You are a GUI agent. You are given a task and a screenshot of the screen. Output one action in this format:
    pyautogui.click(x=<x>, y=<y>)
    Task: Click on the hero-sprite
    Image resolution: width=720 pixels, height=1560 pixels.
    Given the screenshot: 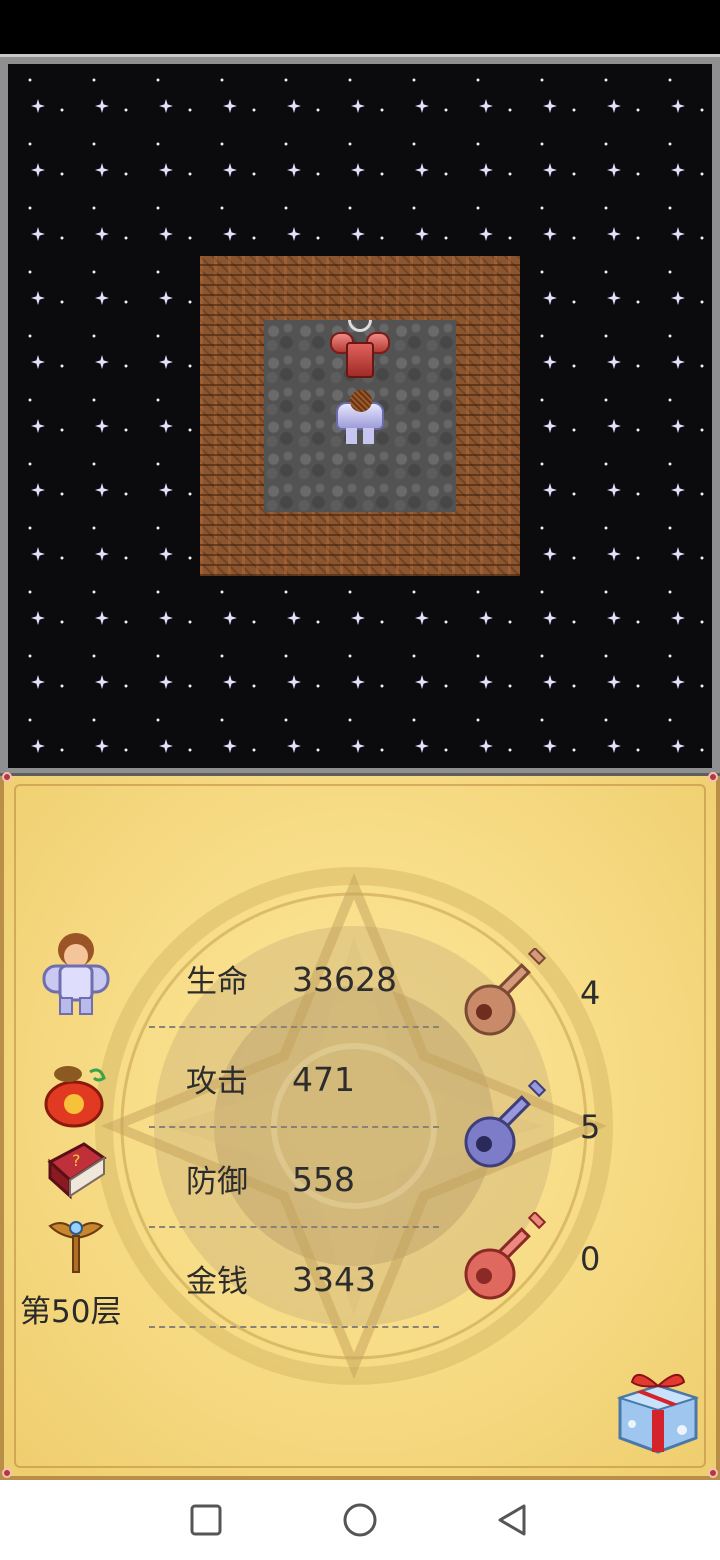 What is the action you would take?
    pyautogui.click(x=360, y=416)
    